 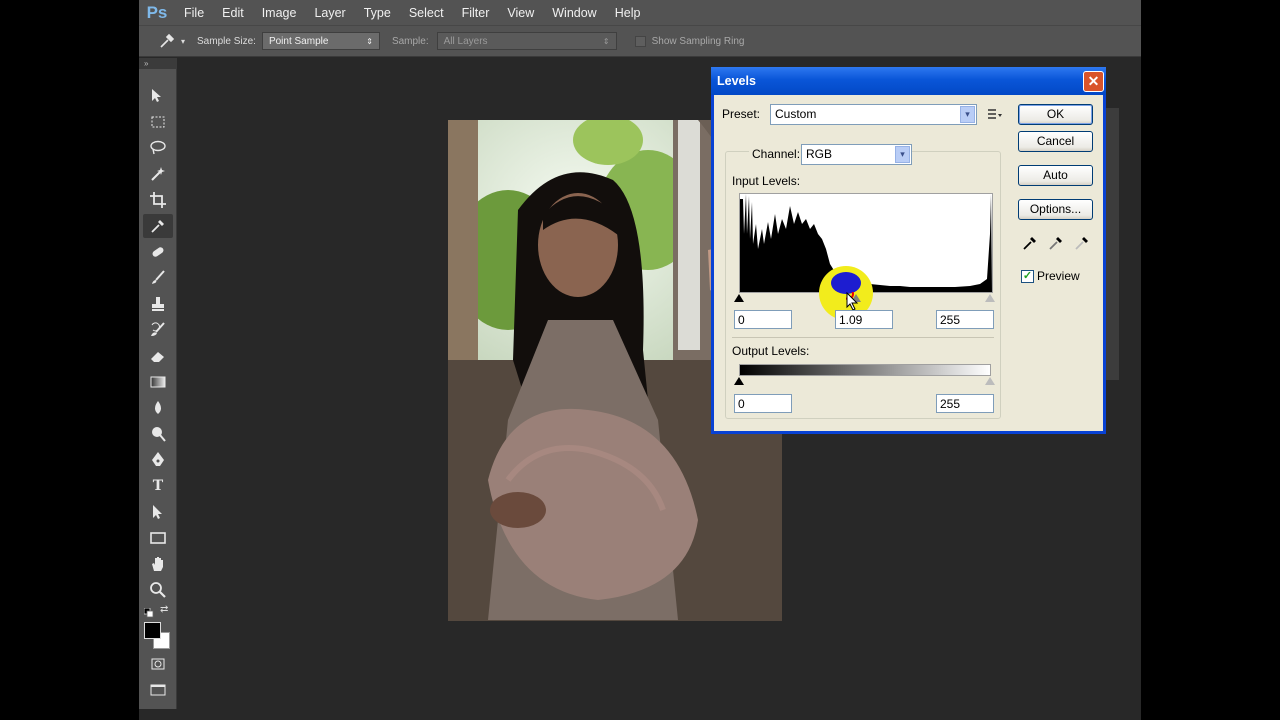 I want to click on tools-panel: T ⇄, so click(x=158, y=389).